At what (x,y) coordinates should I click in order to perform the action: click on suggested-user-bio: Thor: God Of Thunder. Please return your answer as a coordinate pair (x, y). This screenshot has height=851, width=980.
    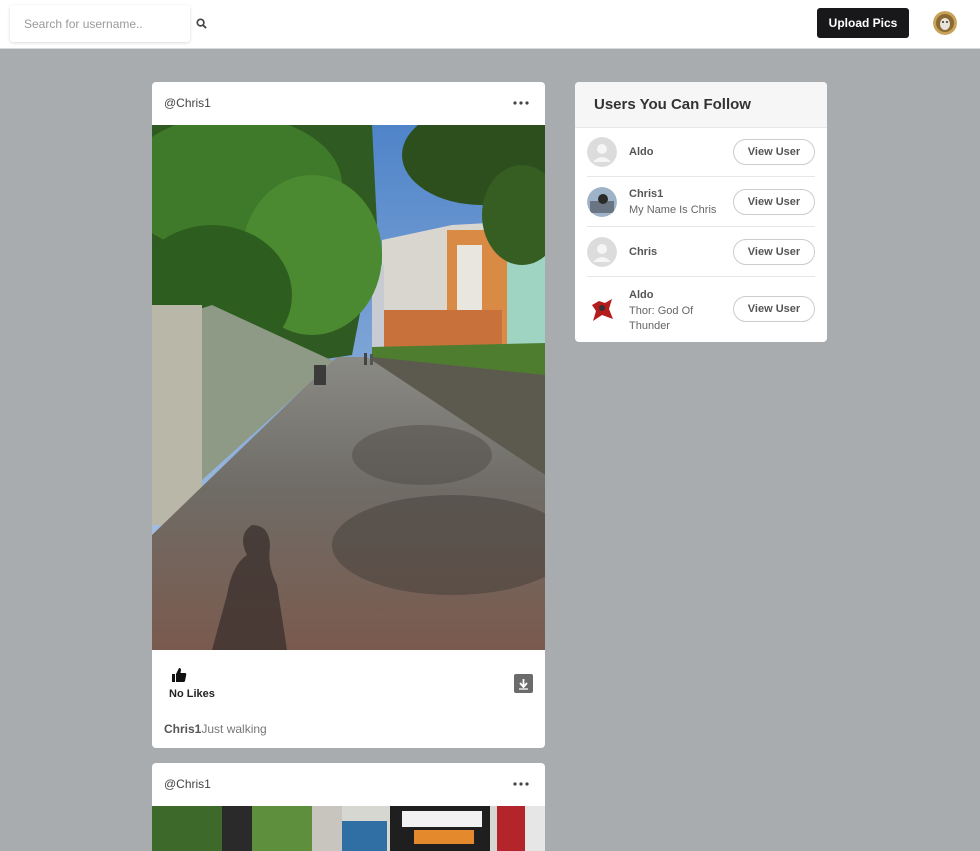
    Looking at the image, I should click on (661, 318).